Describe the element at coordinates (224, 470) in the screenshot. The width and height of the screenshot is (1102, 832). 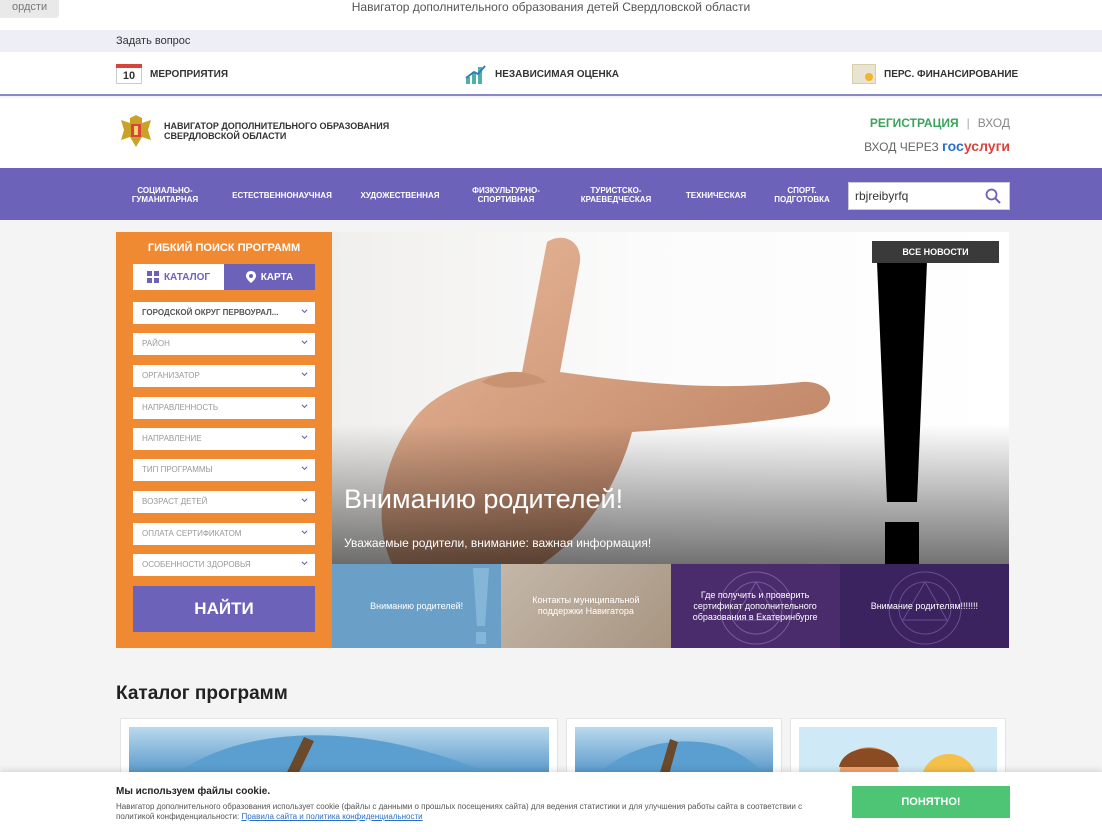
I see `select-program-type: ТИП ПРОГРАММЫ` at that location.